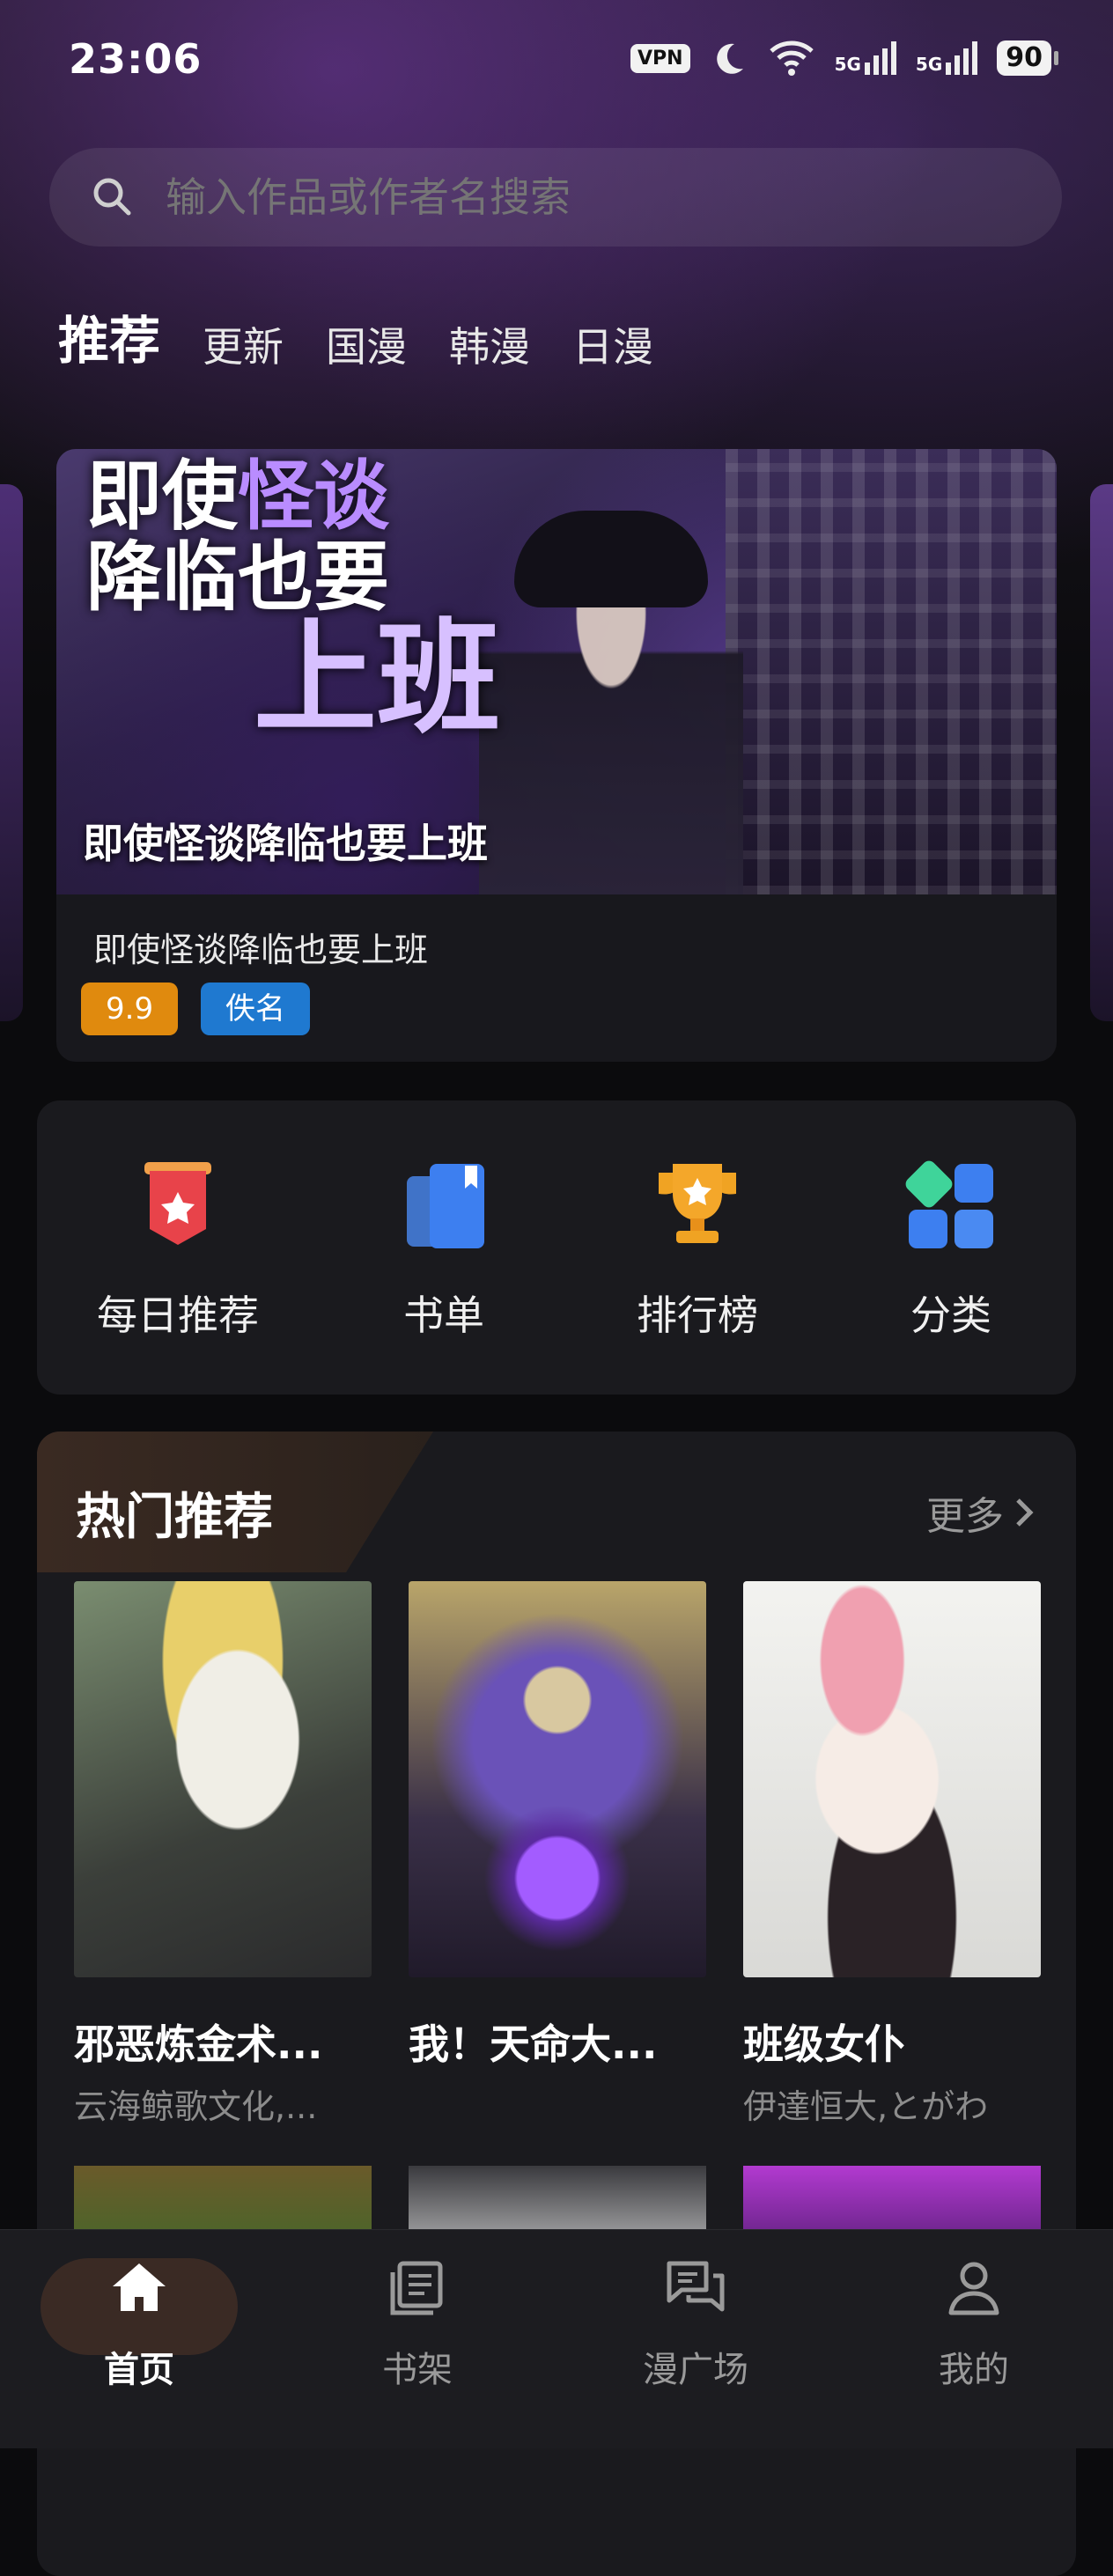 This screenshot has height=2576, width=1113. What do you see at coordinates (446, 1206) in the screenshot?
I see `booklist-icon` at bounding box center [446, 1206].